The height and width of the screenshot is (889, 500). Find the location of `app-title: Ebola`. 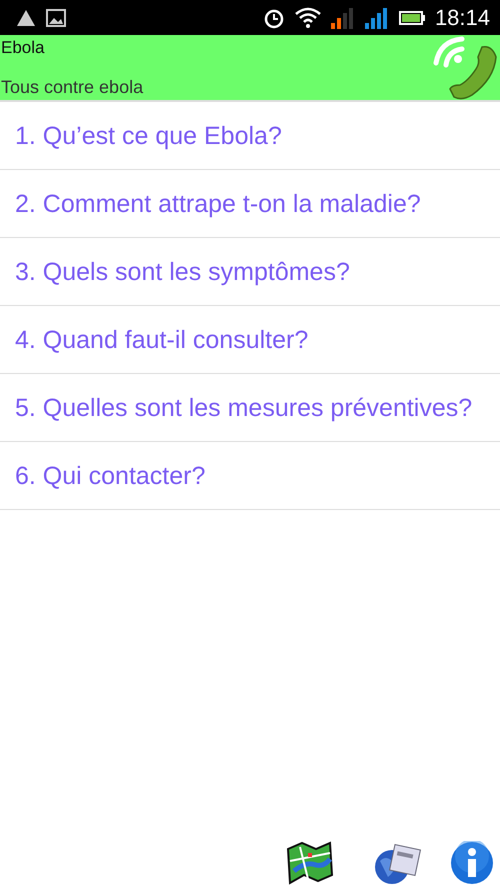

app-title: Ebola is located at coordinates (23, 48).